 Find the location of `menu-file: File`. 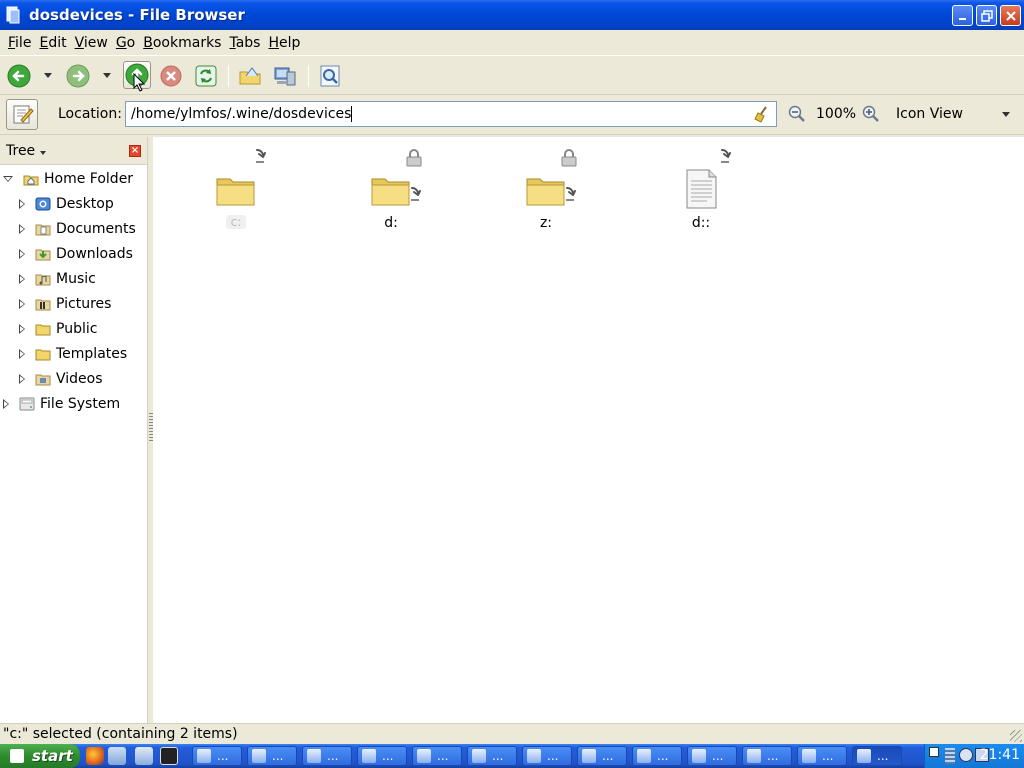

menu-file: File is located at coordinates (19, 43).